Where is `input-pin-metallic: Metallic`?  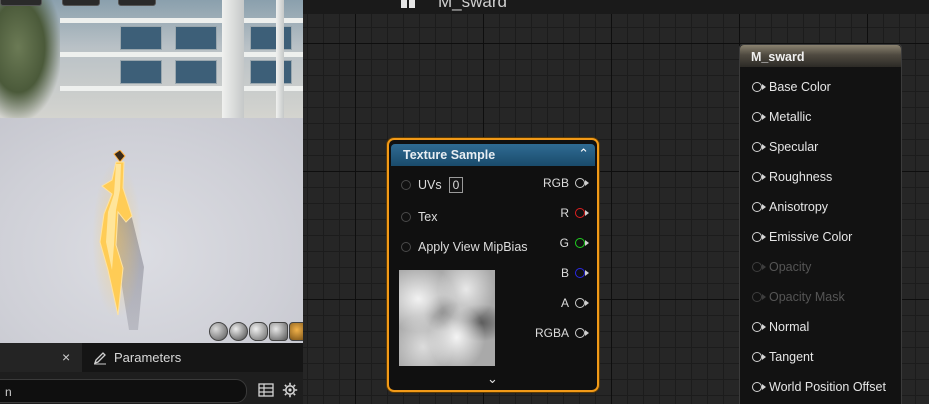
input-pin-metallic: Metallic is located at coordinates (781, 117).